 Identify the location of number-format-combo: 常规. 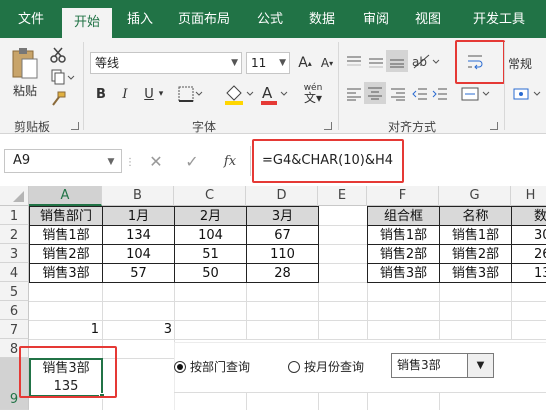
(527, 63).